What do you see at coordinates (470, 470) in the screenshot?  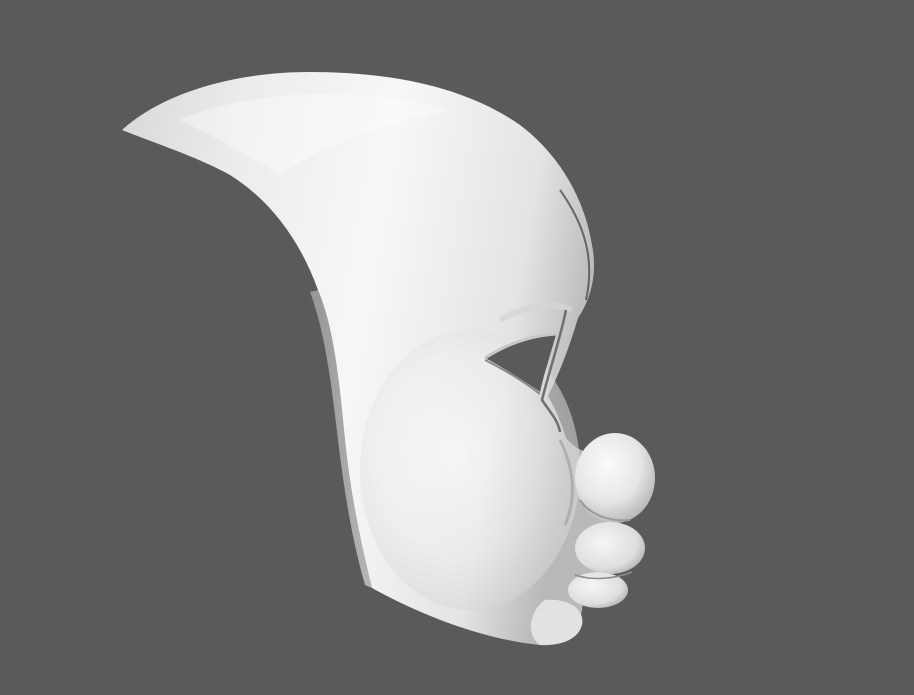 I see `cheek-highlight` at bounding box center [470, 470].